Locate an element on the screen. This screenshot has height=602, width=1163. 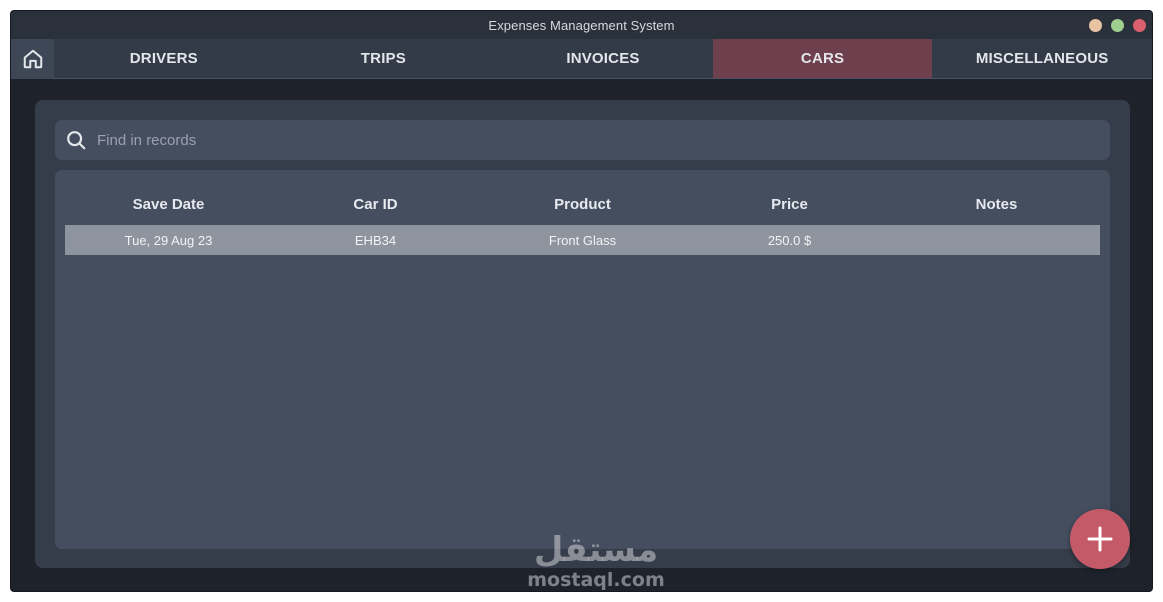
search-bar is located at coordinates (582, 140).